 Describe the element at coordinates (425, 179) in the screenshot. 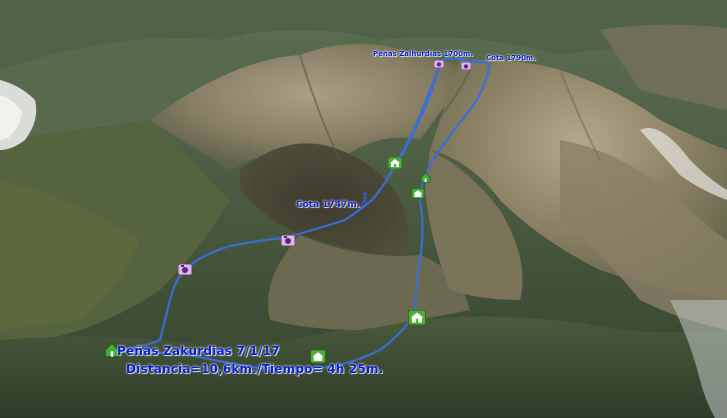

I see `house-icon` at that location.